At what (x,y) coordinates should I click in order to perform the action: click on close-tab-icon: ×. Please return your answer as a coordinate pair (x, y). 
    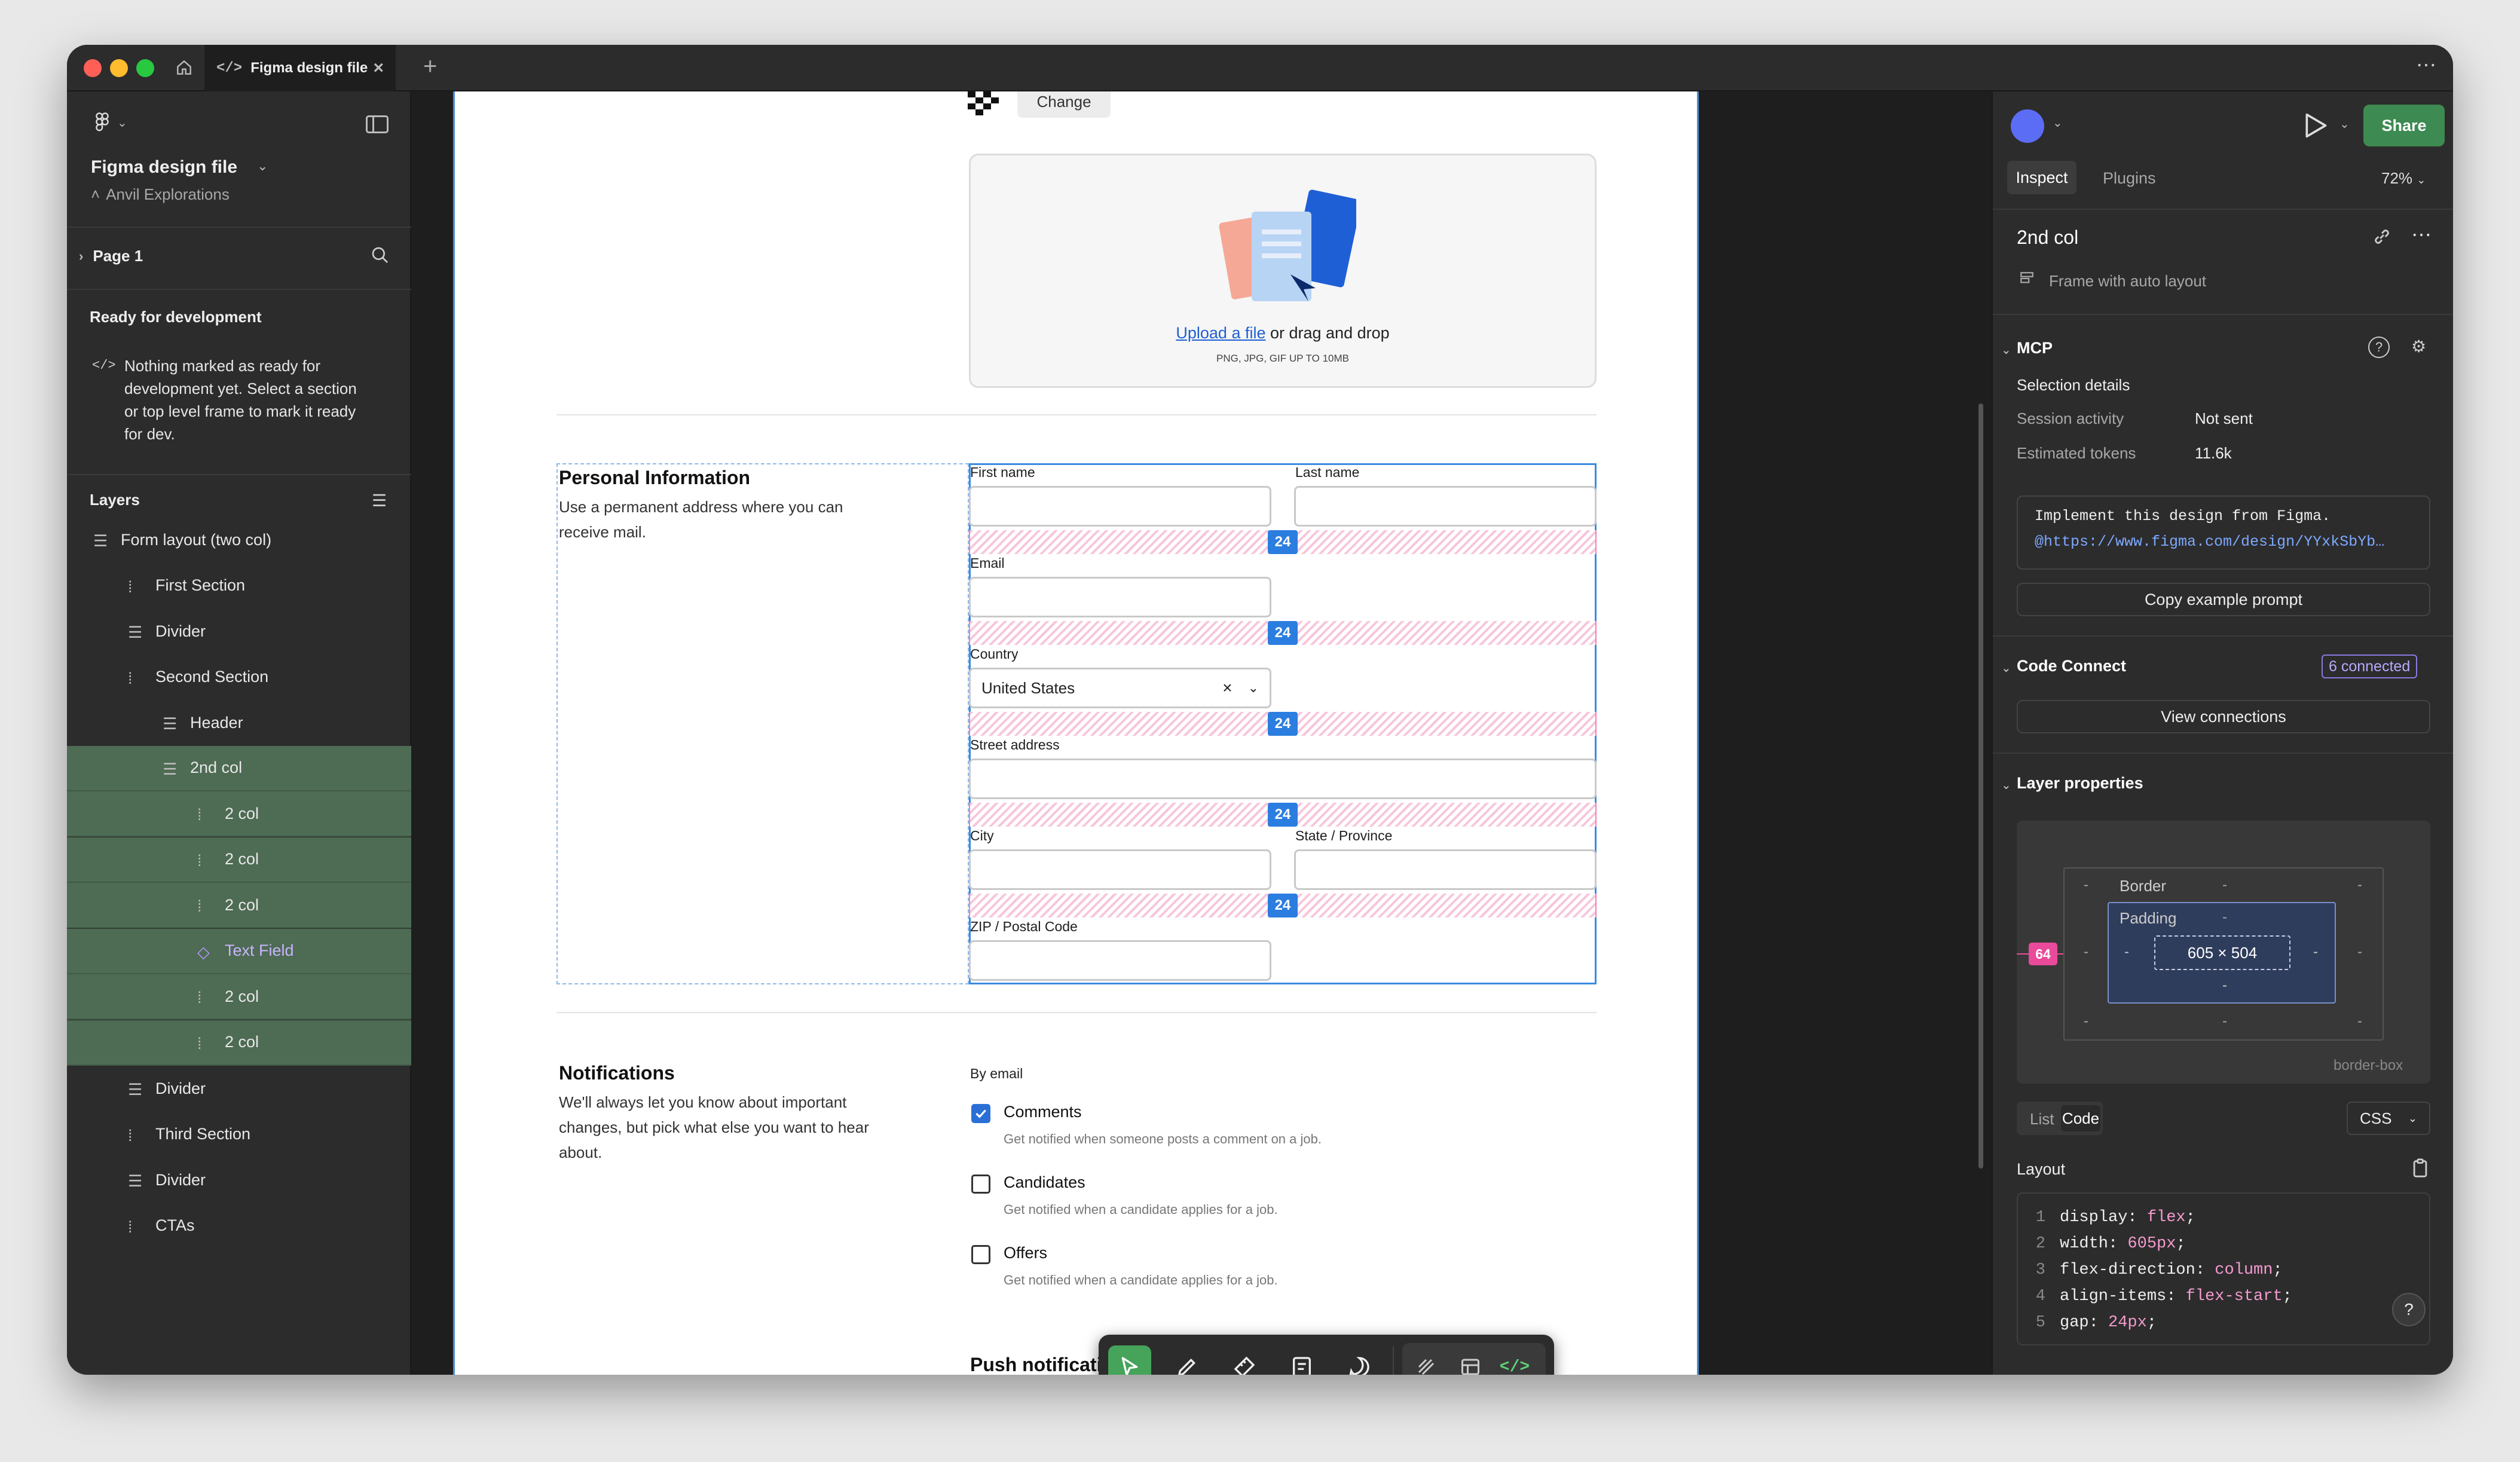
    Looking at the image, I should click on (378, 68).